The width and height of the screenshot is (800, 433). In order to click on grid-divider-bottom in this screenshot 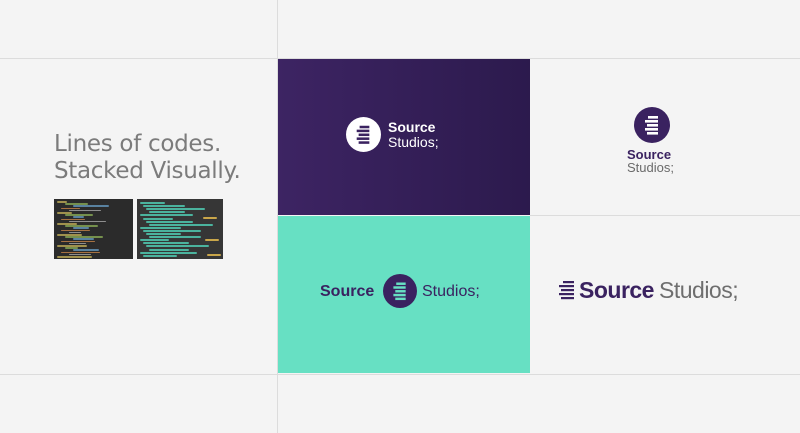, I will do `click(400, 374)`.